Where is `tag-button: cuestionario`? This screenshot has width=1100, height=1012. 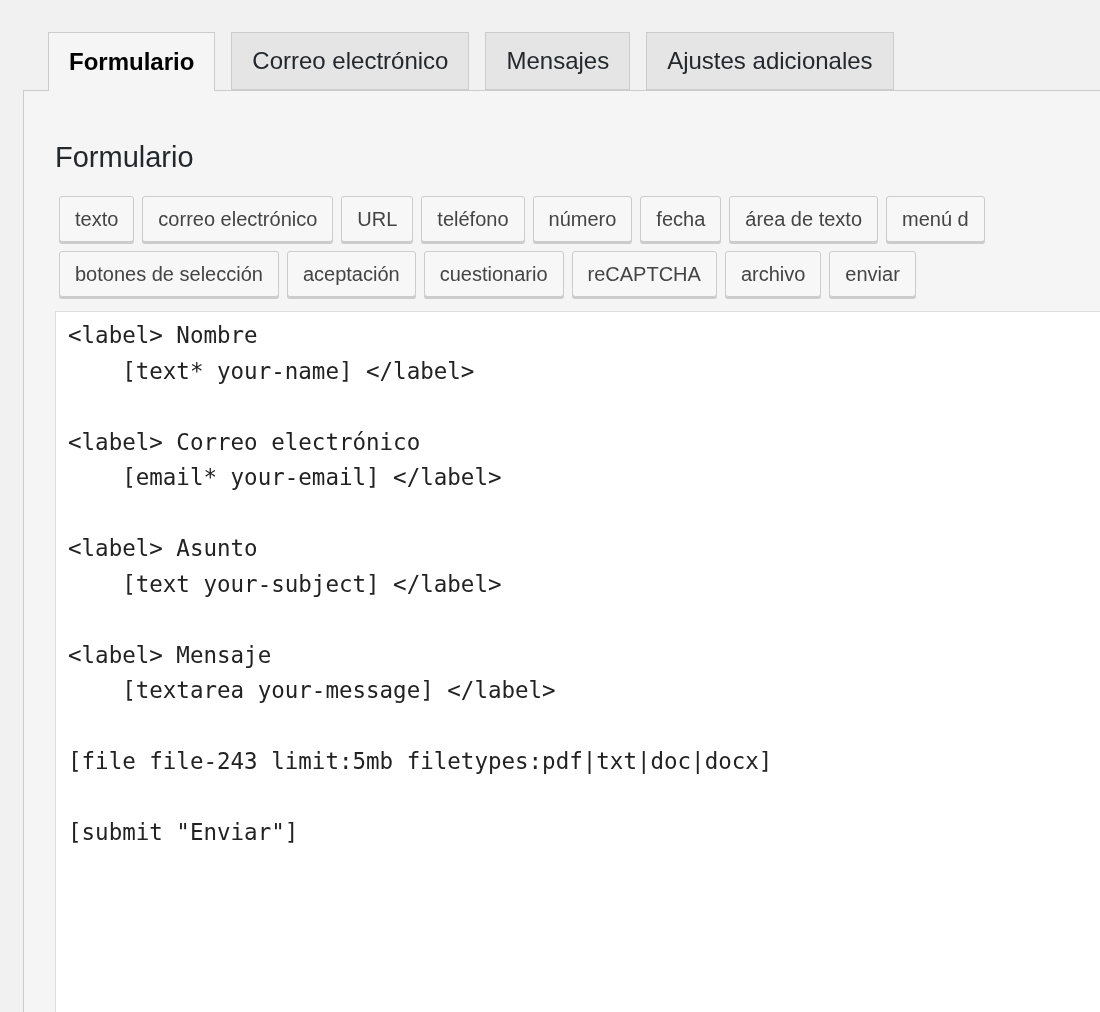 tag-button: cuestionario is located at coordinates (493, 274).